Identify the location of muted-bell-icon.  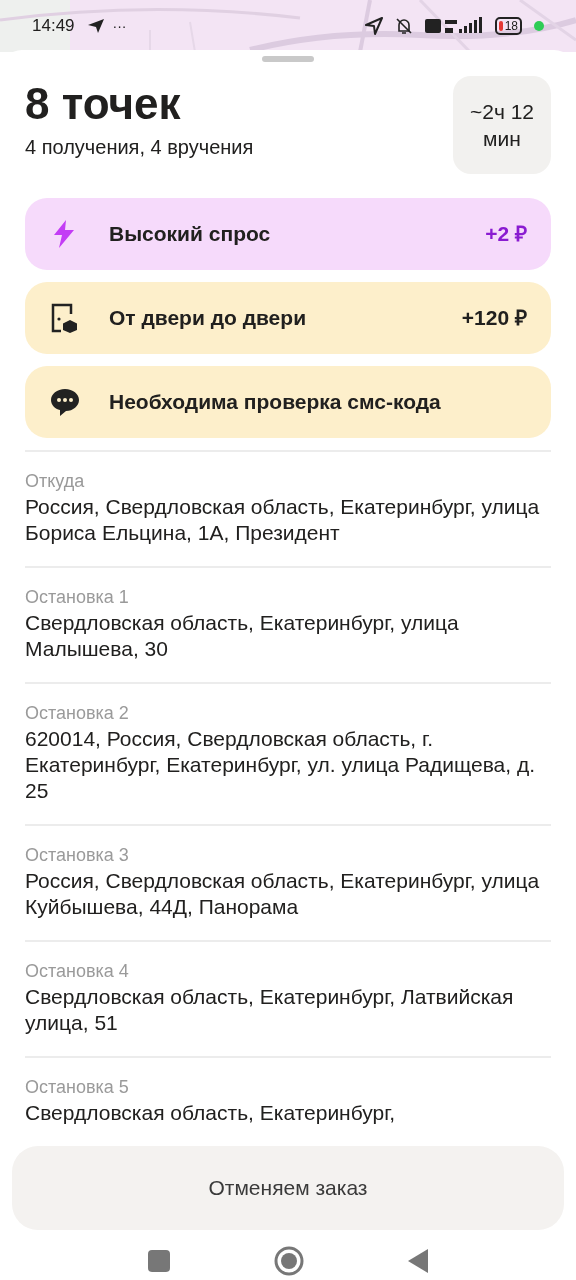
(403, 26).